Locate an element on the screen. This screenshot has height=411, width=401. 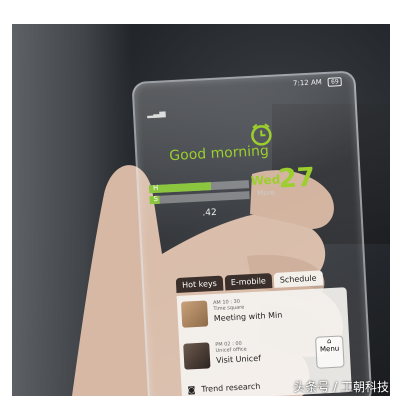
date-day: Wed is located at coordinates (265, 180).